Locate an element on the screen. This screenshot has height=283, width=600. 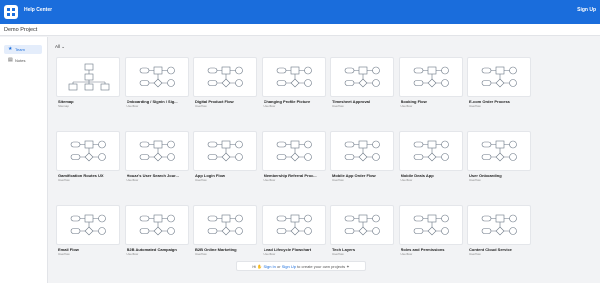
sign-up-button: Sign Up is located at coordinates (586, 10).